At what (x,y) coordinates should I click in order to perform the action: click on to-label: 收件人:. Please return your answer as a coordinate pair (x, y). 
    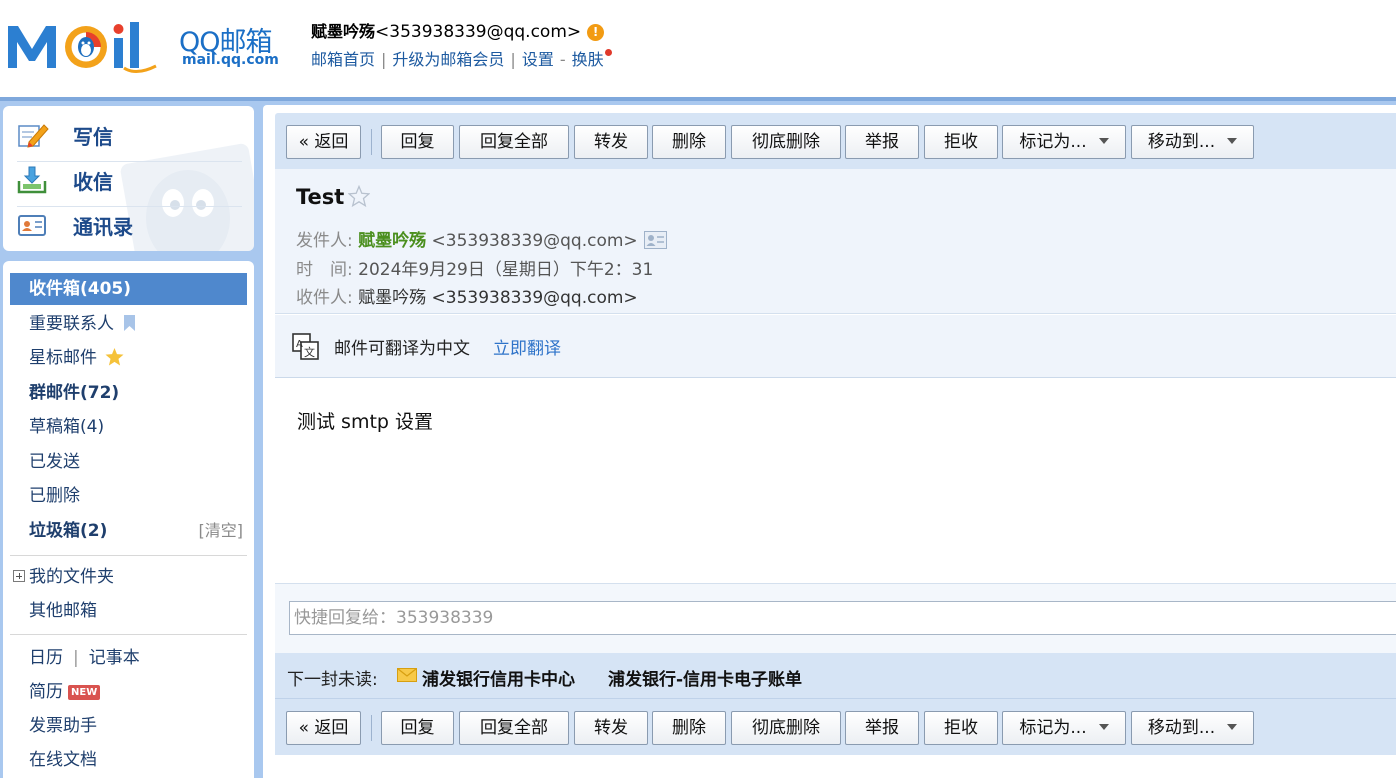
    Looking at the image, I should click on (324, 298).